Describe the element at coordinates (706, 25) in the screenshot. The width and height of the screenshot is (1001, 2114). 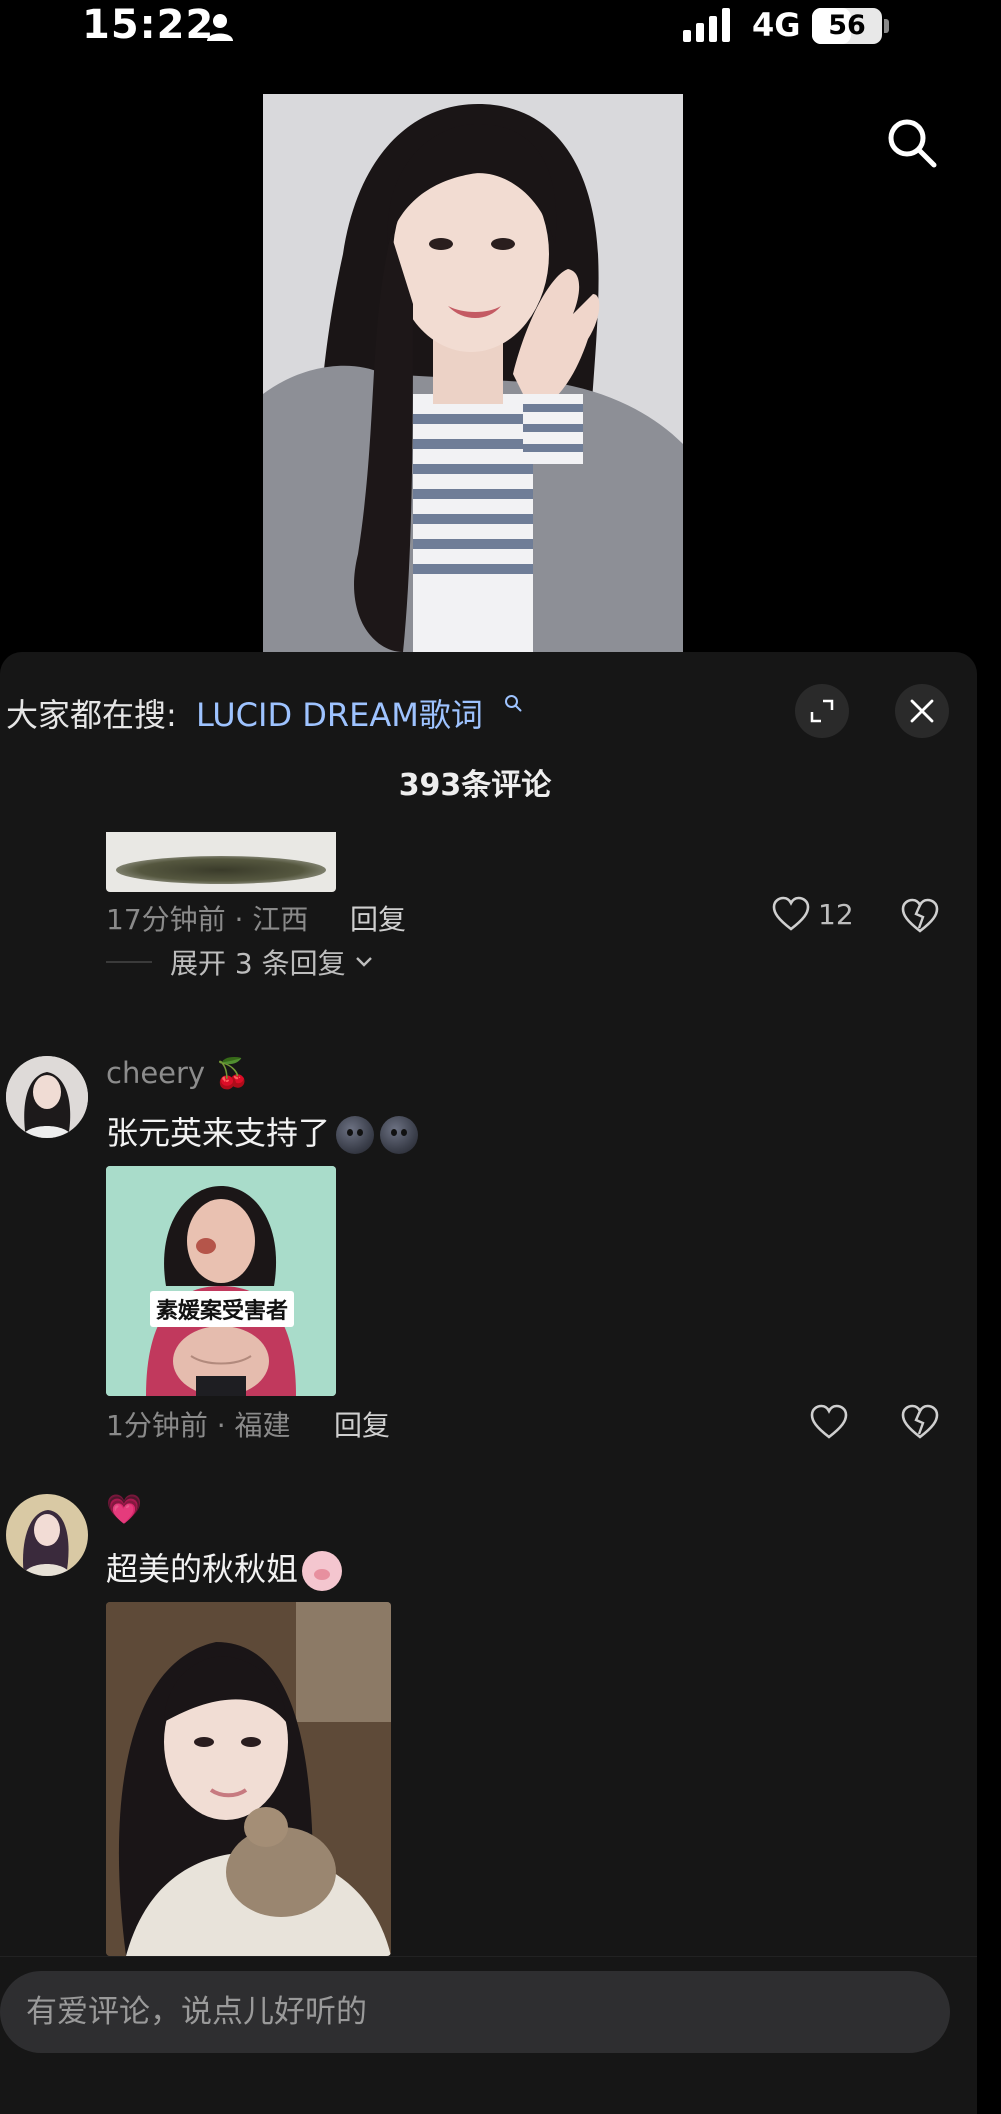
I see `signal-icon` at that location.